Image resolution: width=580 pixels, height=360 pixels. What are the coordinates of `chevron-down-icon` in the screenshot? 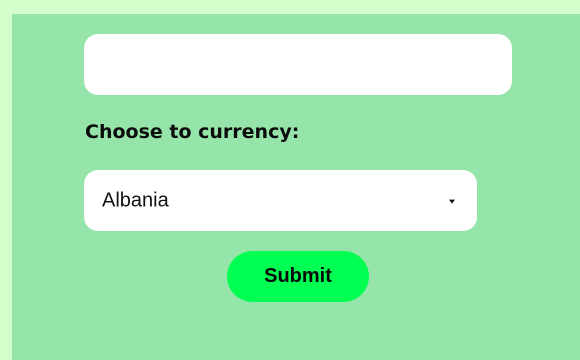 It's located at (452, 201).